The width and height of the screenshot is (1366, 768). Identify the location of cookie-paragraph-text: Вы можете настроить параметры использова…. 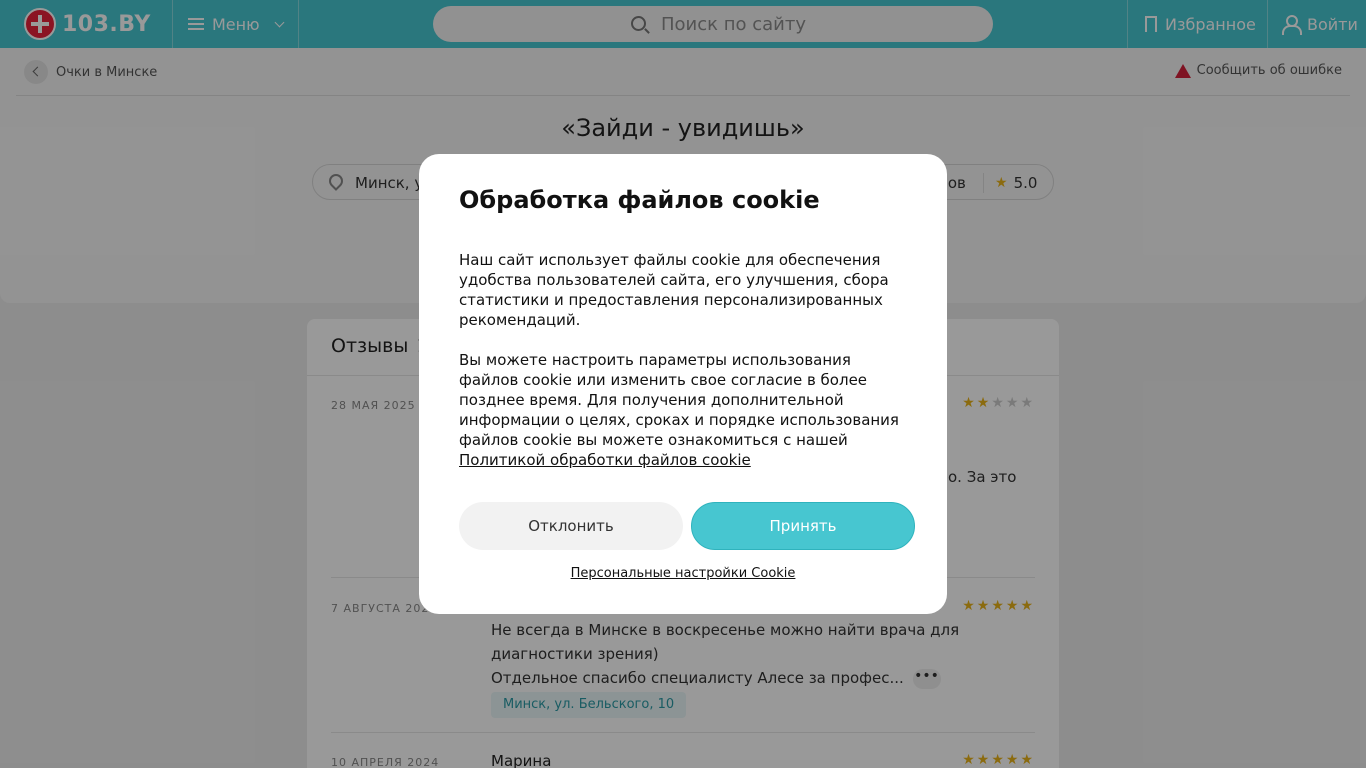
(679, 400).